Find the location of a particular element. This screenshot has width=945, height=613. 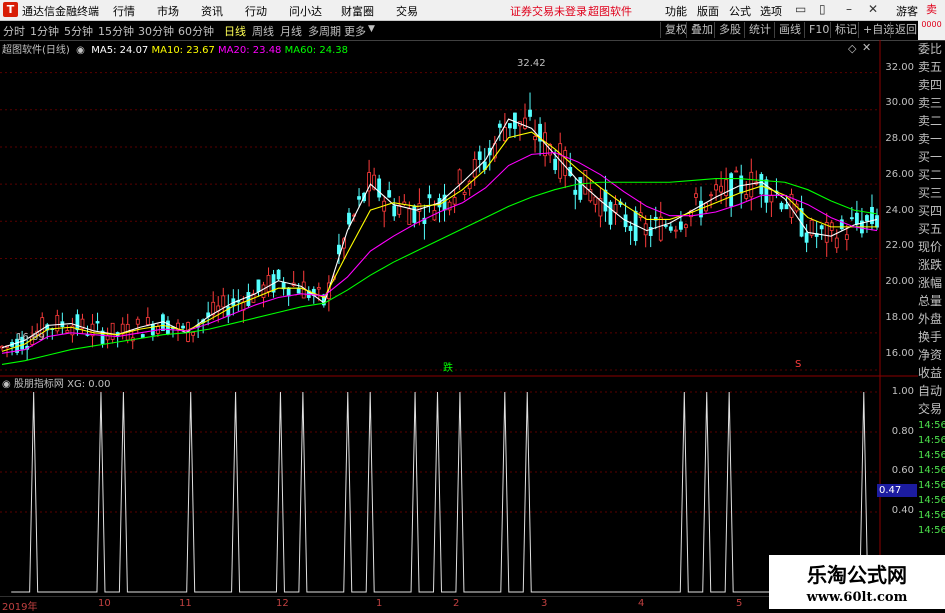

side-header: 卖 0000 is located at coordinates (931, 20).